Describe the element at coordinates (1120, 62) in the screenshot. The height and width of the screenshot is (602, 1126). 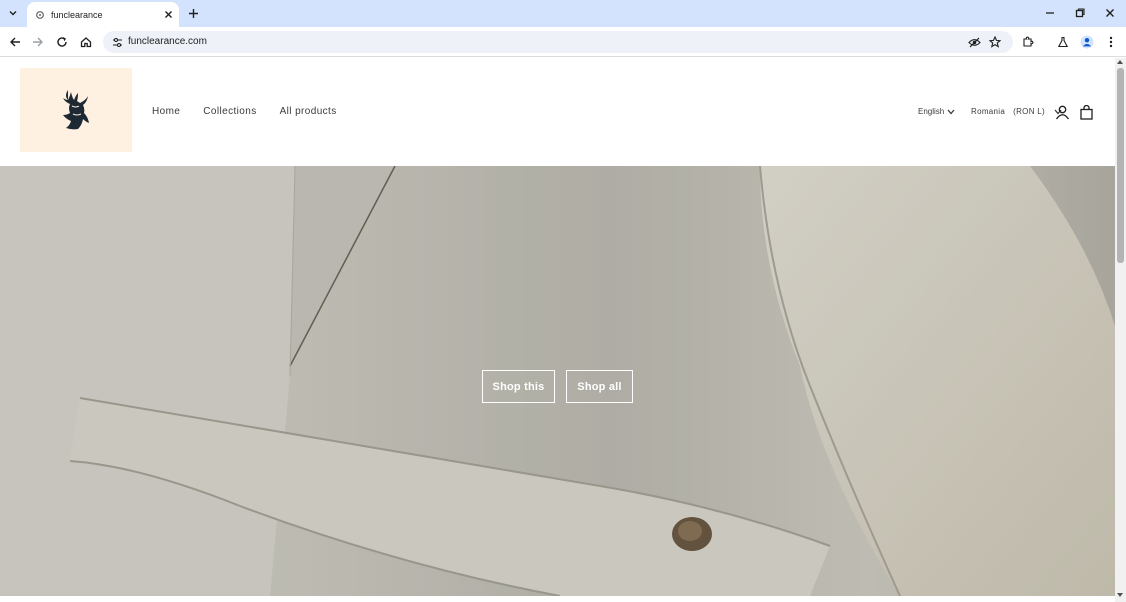
I see `scroll-up-arrow` at that location.